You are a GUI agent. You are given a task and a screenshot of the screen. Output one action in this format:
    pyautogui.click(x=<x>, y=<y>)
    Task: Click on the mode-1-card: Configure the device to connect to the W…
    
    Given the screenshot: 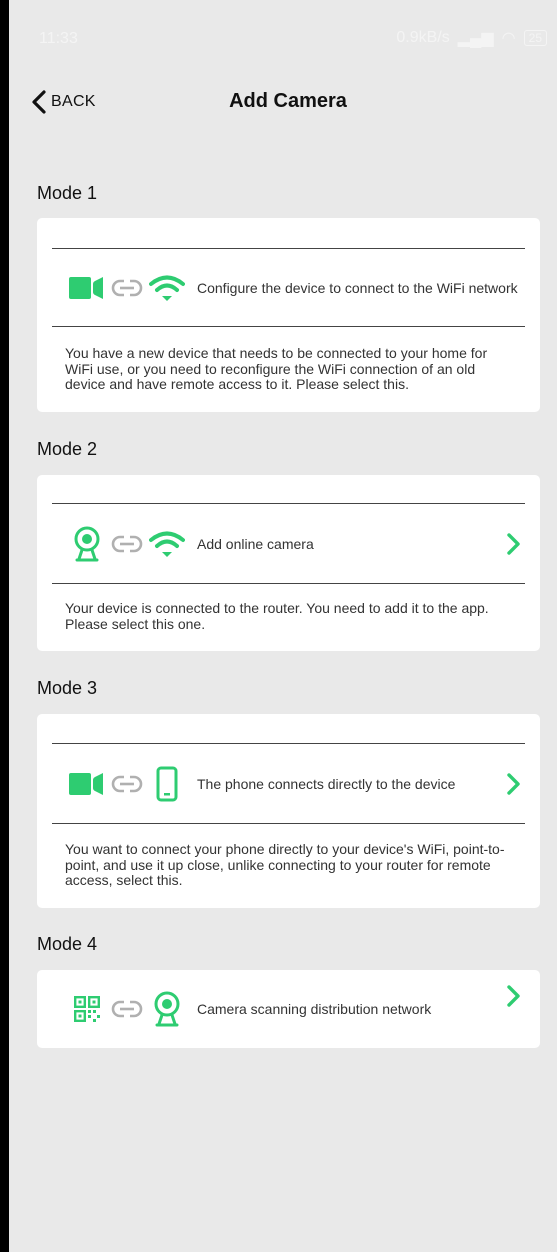 What is the action you would take?
    pyautogui.click(x=288, y=315)
    